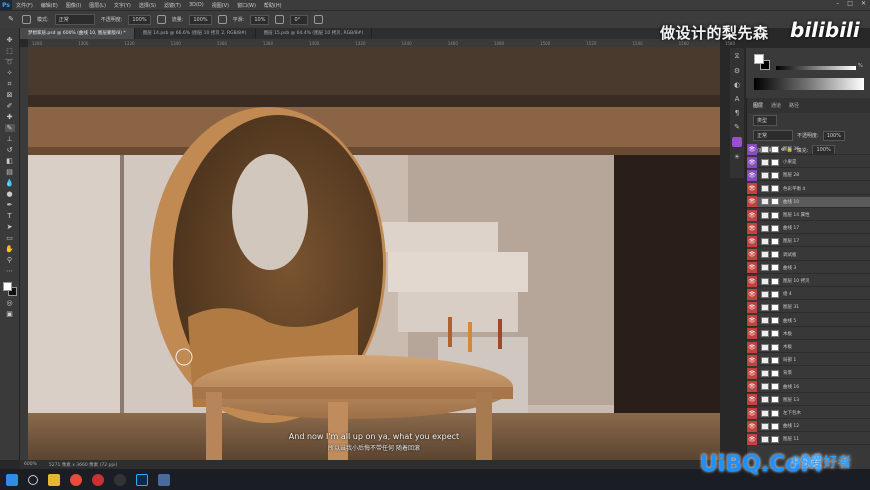  I want to click on layer-row: 👁 图层 14 属性, so click(808, 215).